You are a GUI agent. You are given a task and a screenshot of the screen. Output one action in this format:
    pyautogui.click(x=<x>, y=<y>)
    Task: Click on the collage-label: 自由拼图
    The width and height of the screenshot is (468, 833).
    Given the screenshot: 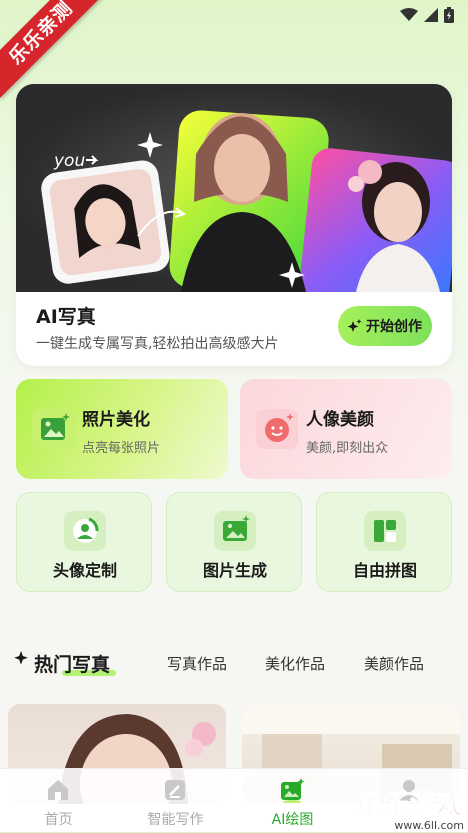 What is the action you would take?
    pyautogui.click(x=384, y=570)
    